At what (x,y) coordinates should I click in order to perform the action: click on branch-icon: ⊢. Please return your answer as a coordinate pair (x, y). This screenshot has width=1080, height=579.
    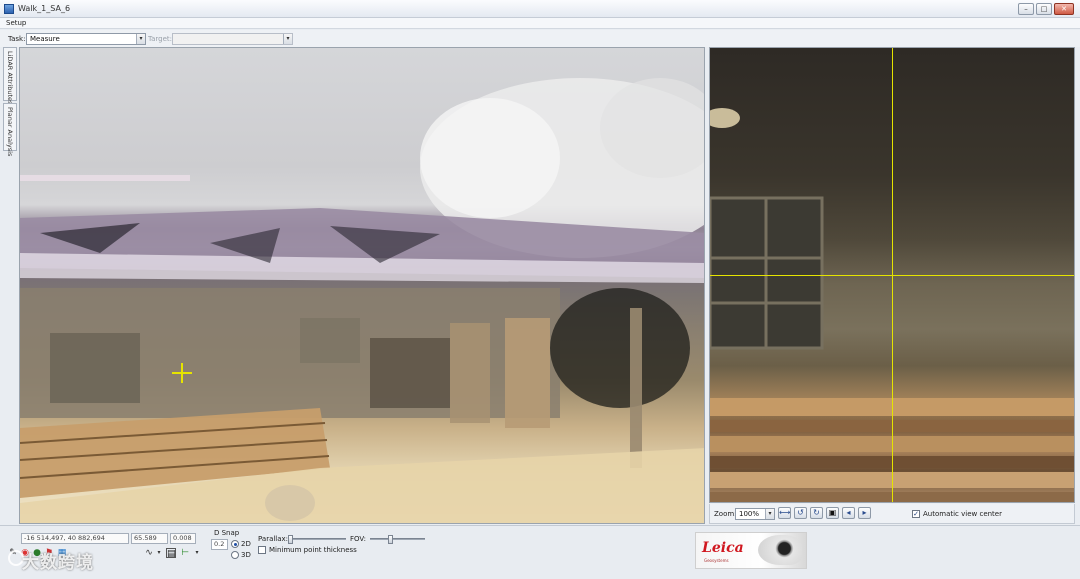
    Looking at the image, I should click on (185, 553).